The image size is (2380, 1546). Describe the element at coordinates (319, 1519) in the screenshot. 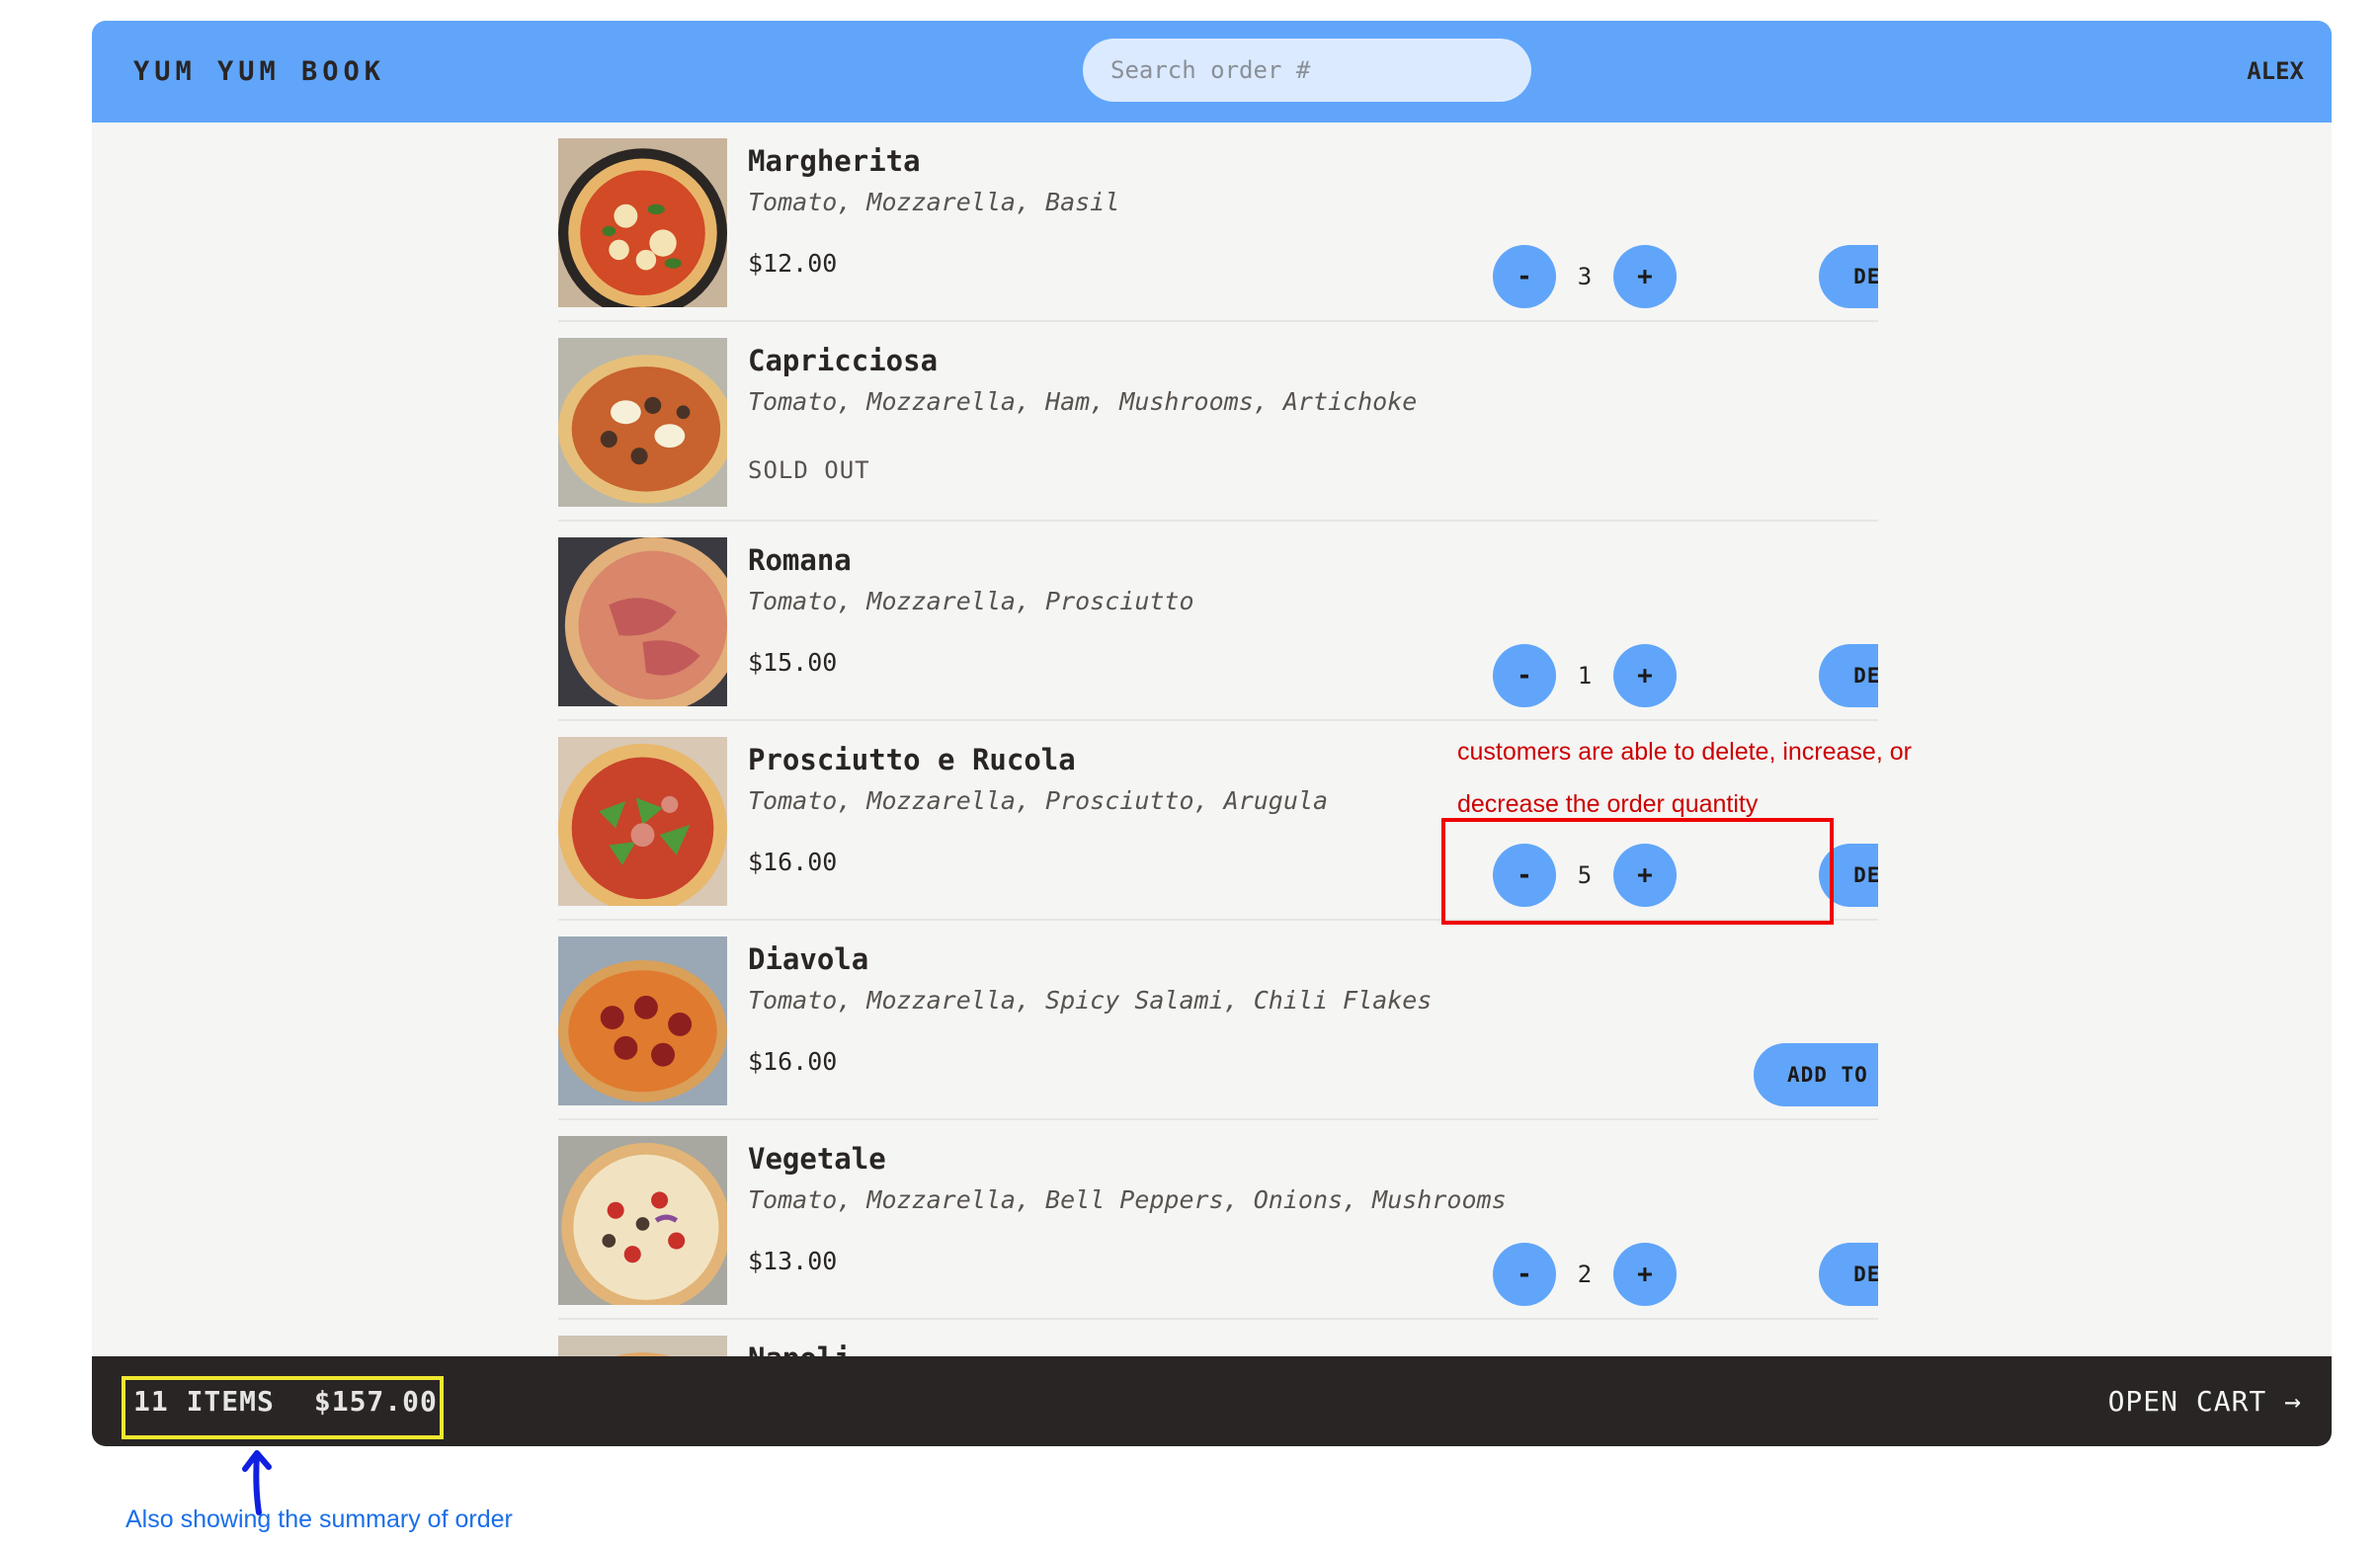

I see `annotation-summary-note: Also showing the summary of order` at that location.